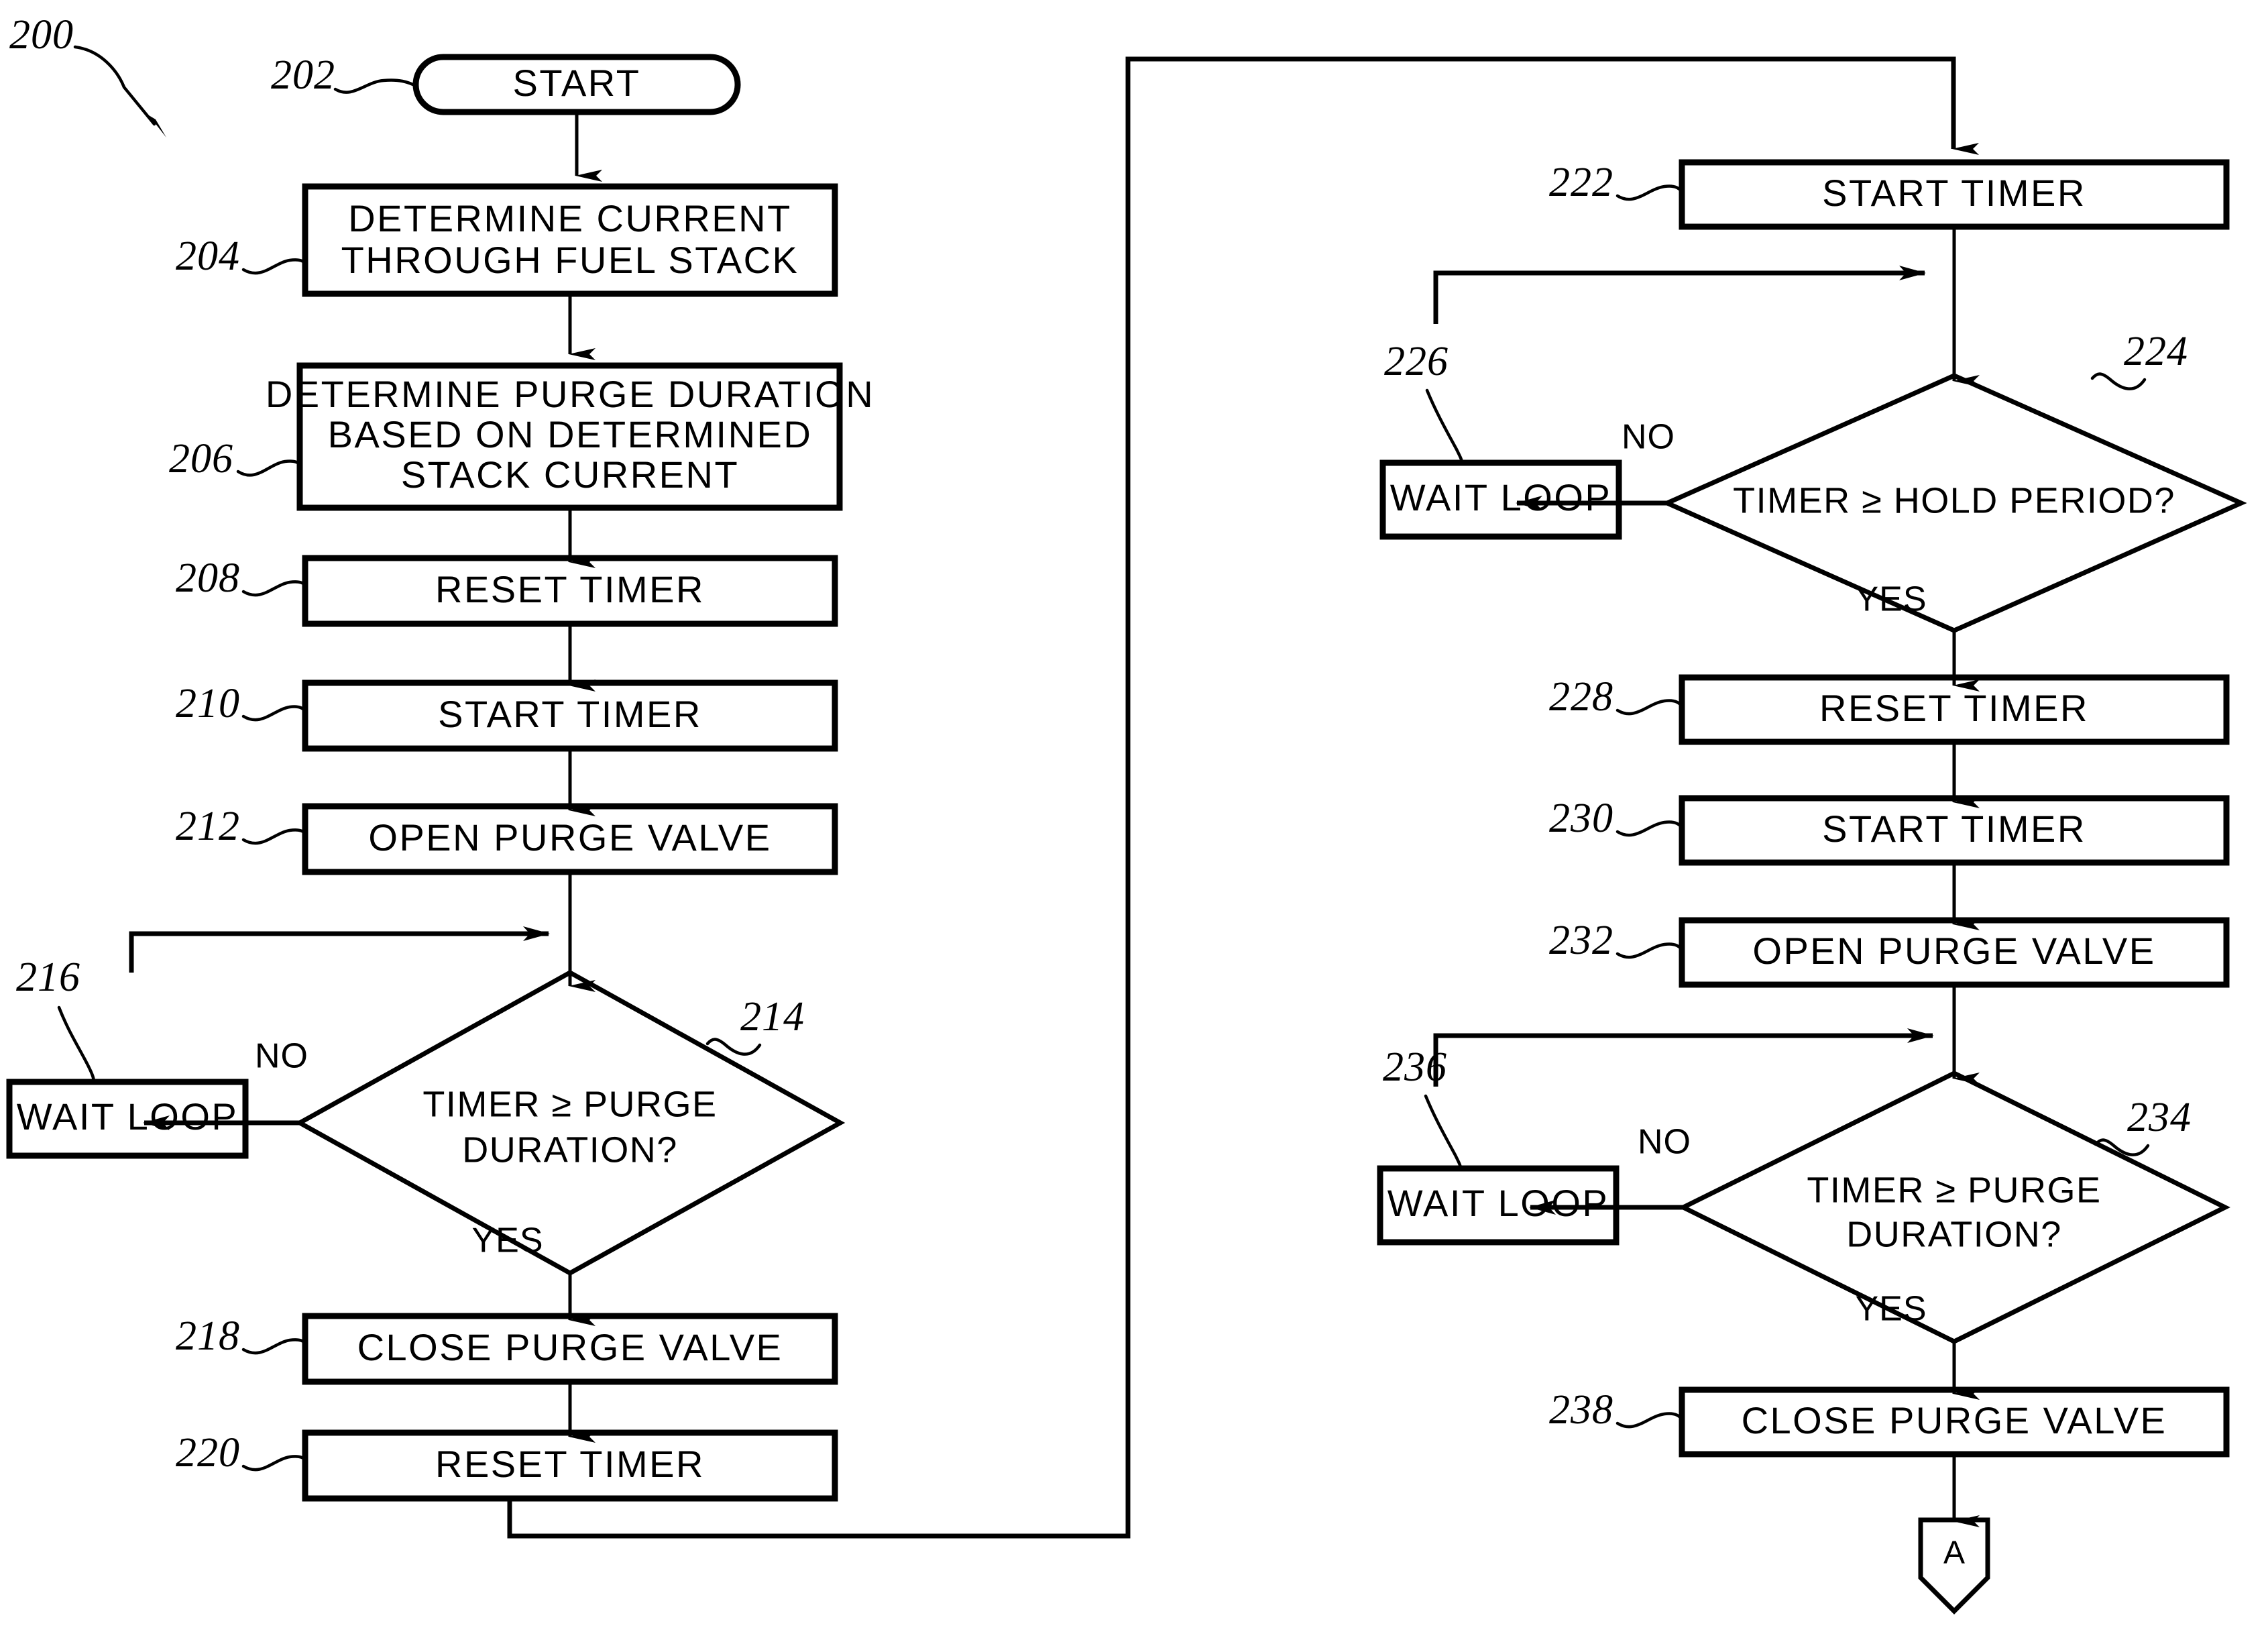 This screenshot has width=2268, height=1644. I want to click on node-wait-loop-1: WAIT LOOP, so click(128, 1119).